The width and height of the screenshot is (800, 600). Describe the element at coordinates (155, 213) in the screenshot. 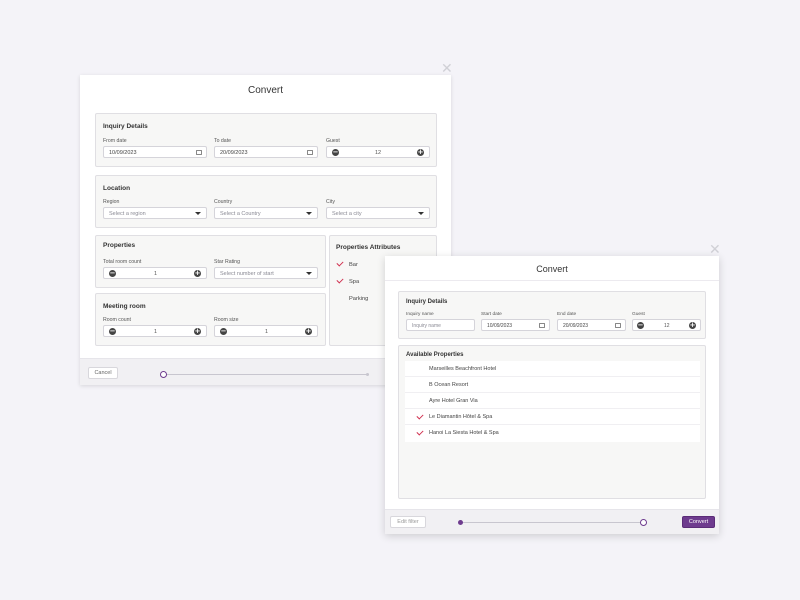

I see `region-select: Select a region` at that location.